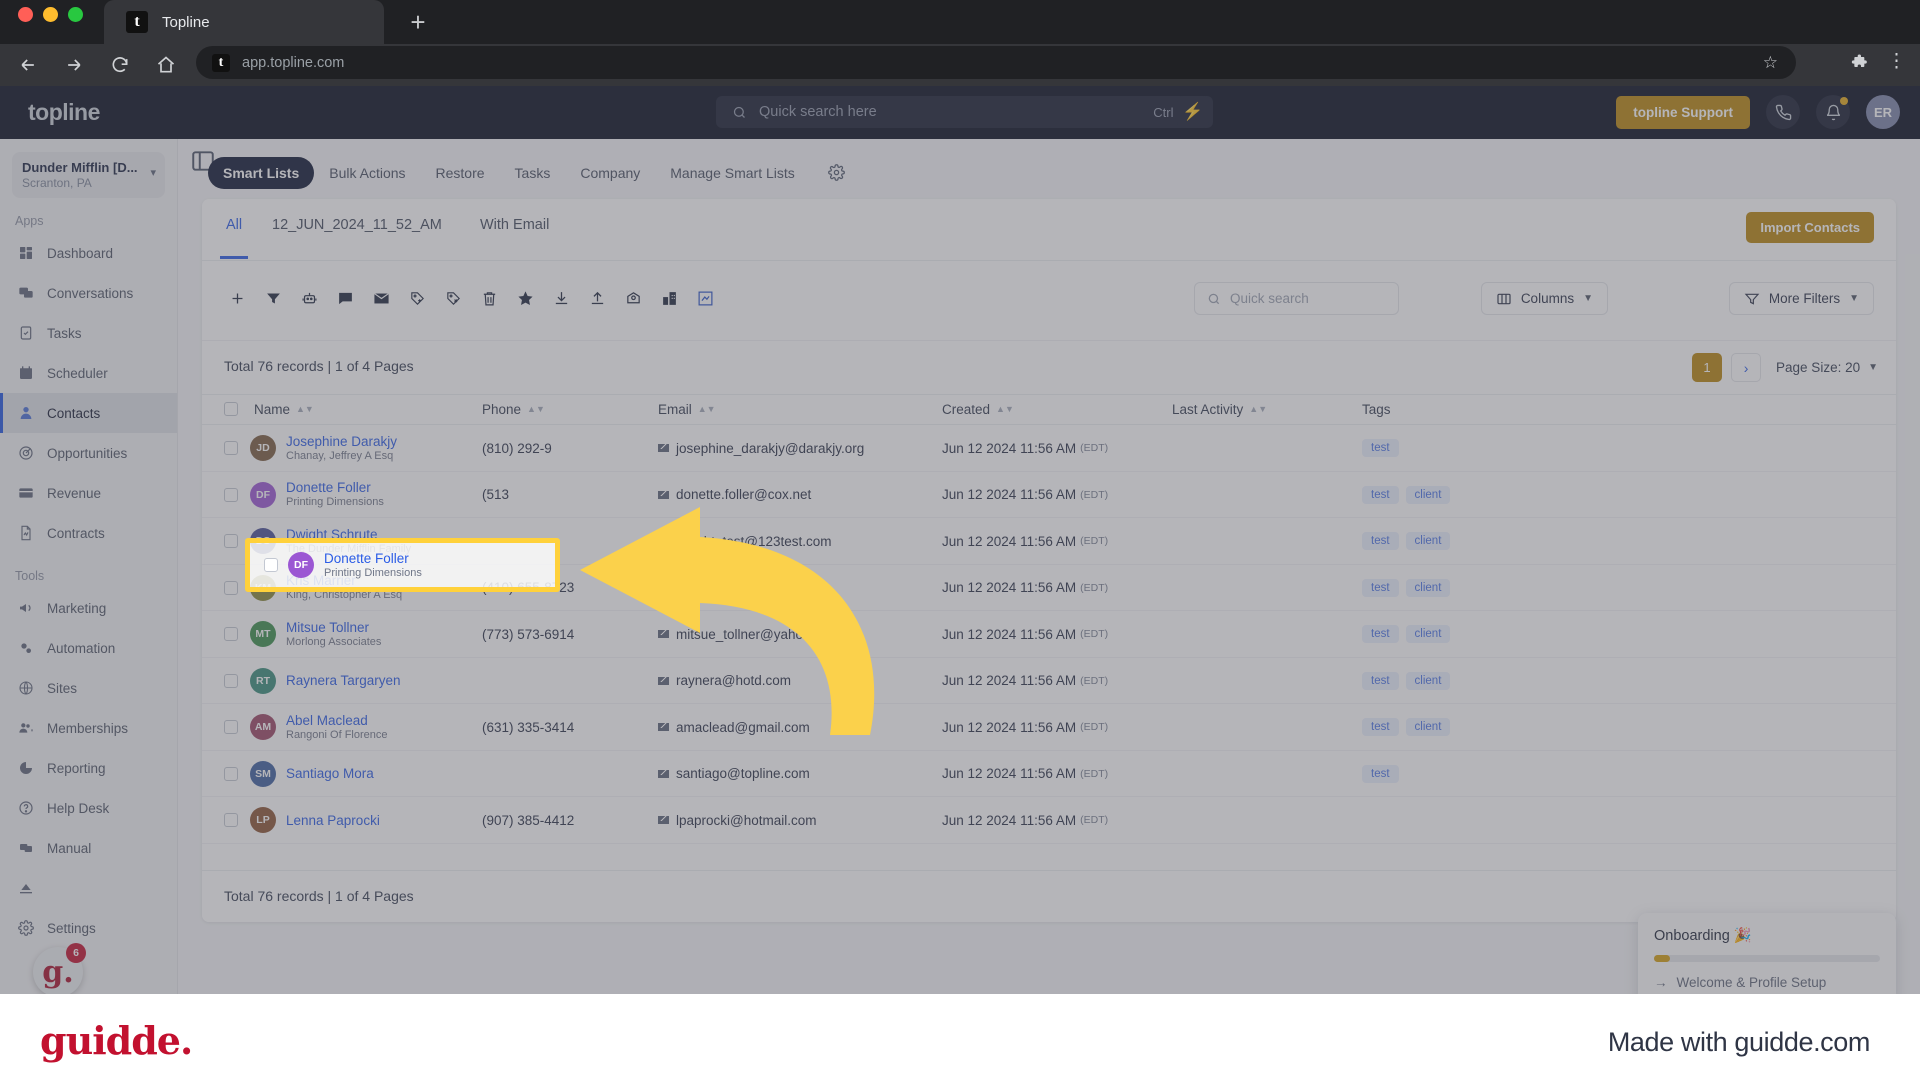 The image size is (1920, 1080). I want to click on sidebar-item-automation: Automation, so click(88, 648).